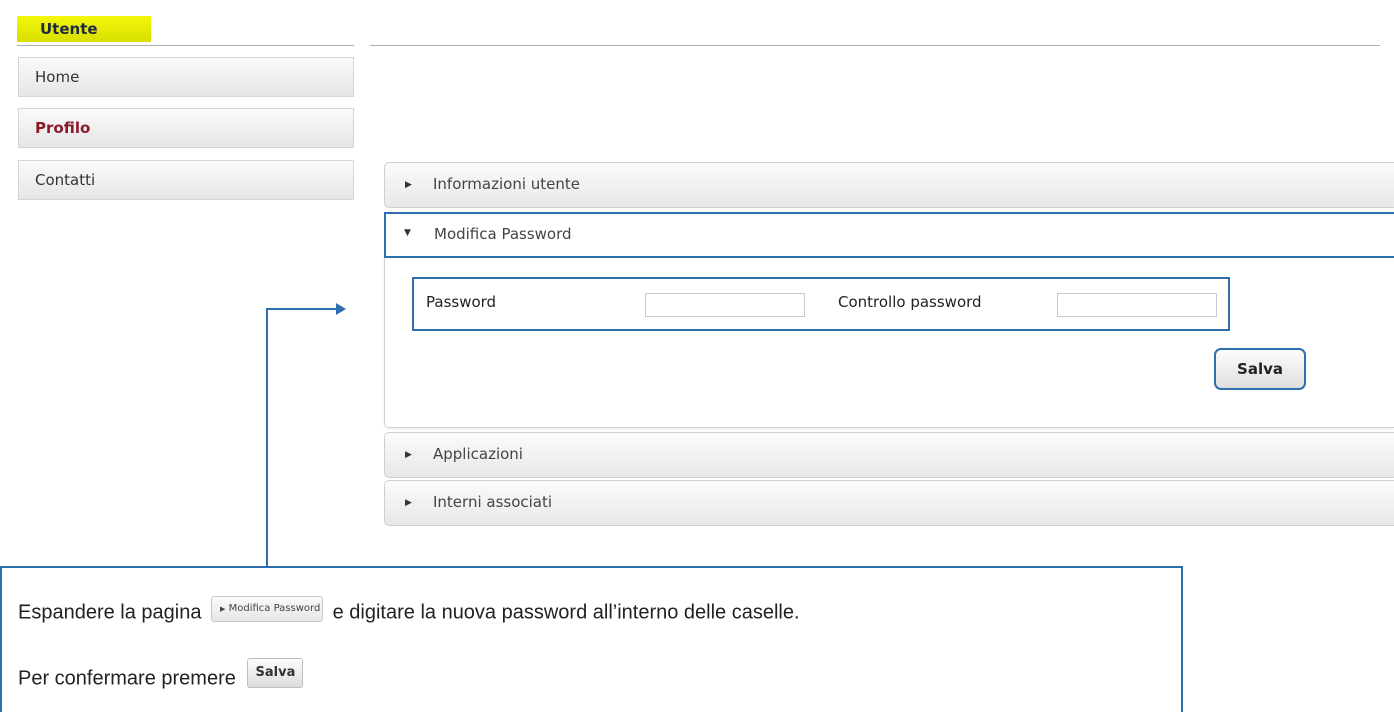  I want to click on accordion-informazioni-utente: ▶ Informazioni utente, so click(889, 185).